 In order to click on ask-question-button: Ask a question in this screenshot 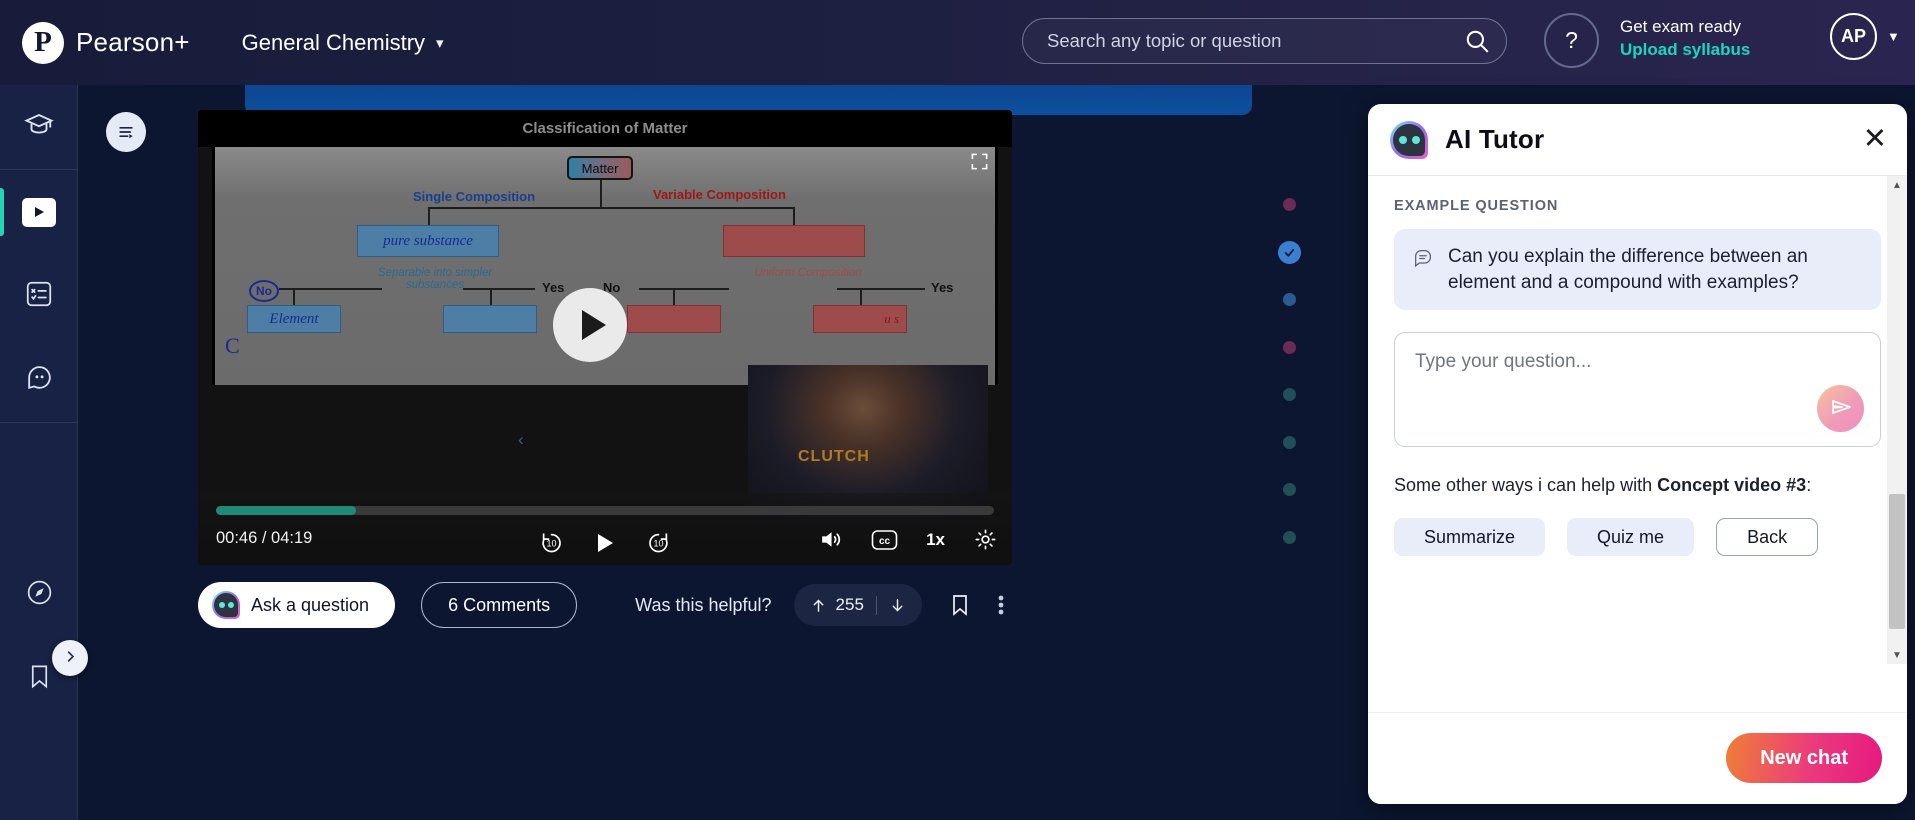, I will do `click(297, 605)`.